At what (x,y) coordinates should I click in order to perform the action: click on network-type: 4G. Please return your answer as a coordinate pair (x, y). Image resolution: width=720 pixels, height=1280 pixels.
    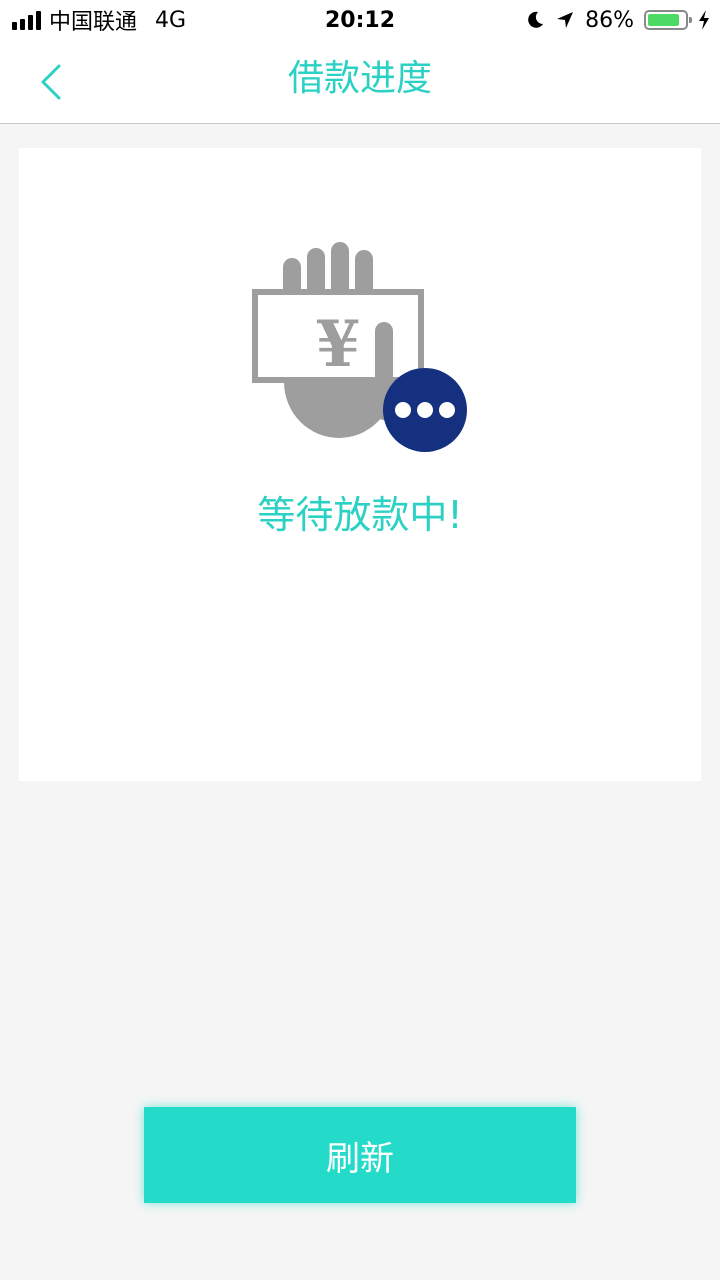
    Looking at the image, I should click on (171, 20).